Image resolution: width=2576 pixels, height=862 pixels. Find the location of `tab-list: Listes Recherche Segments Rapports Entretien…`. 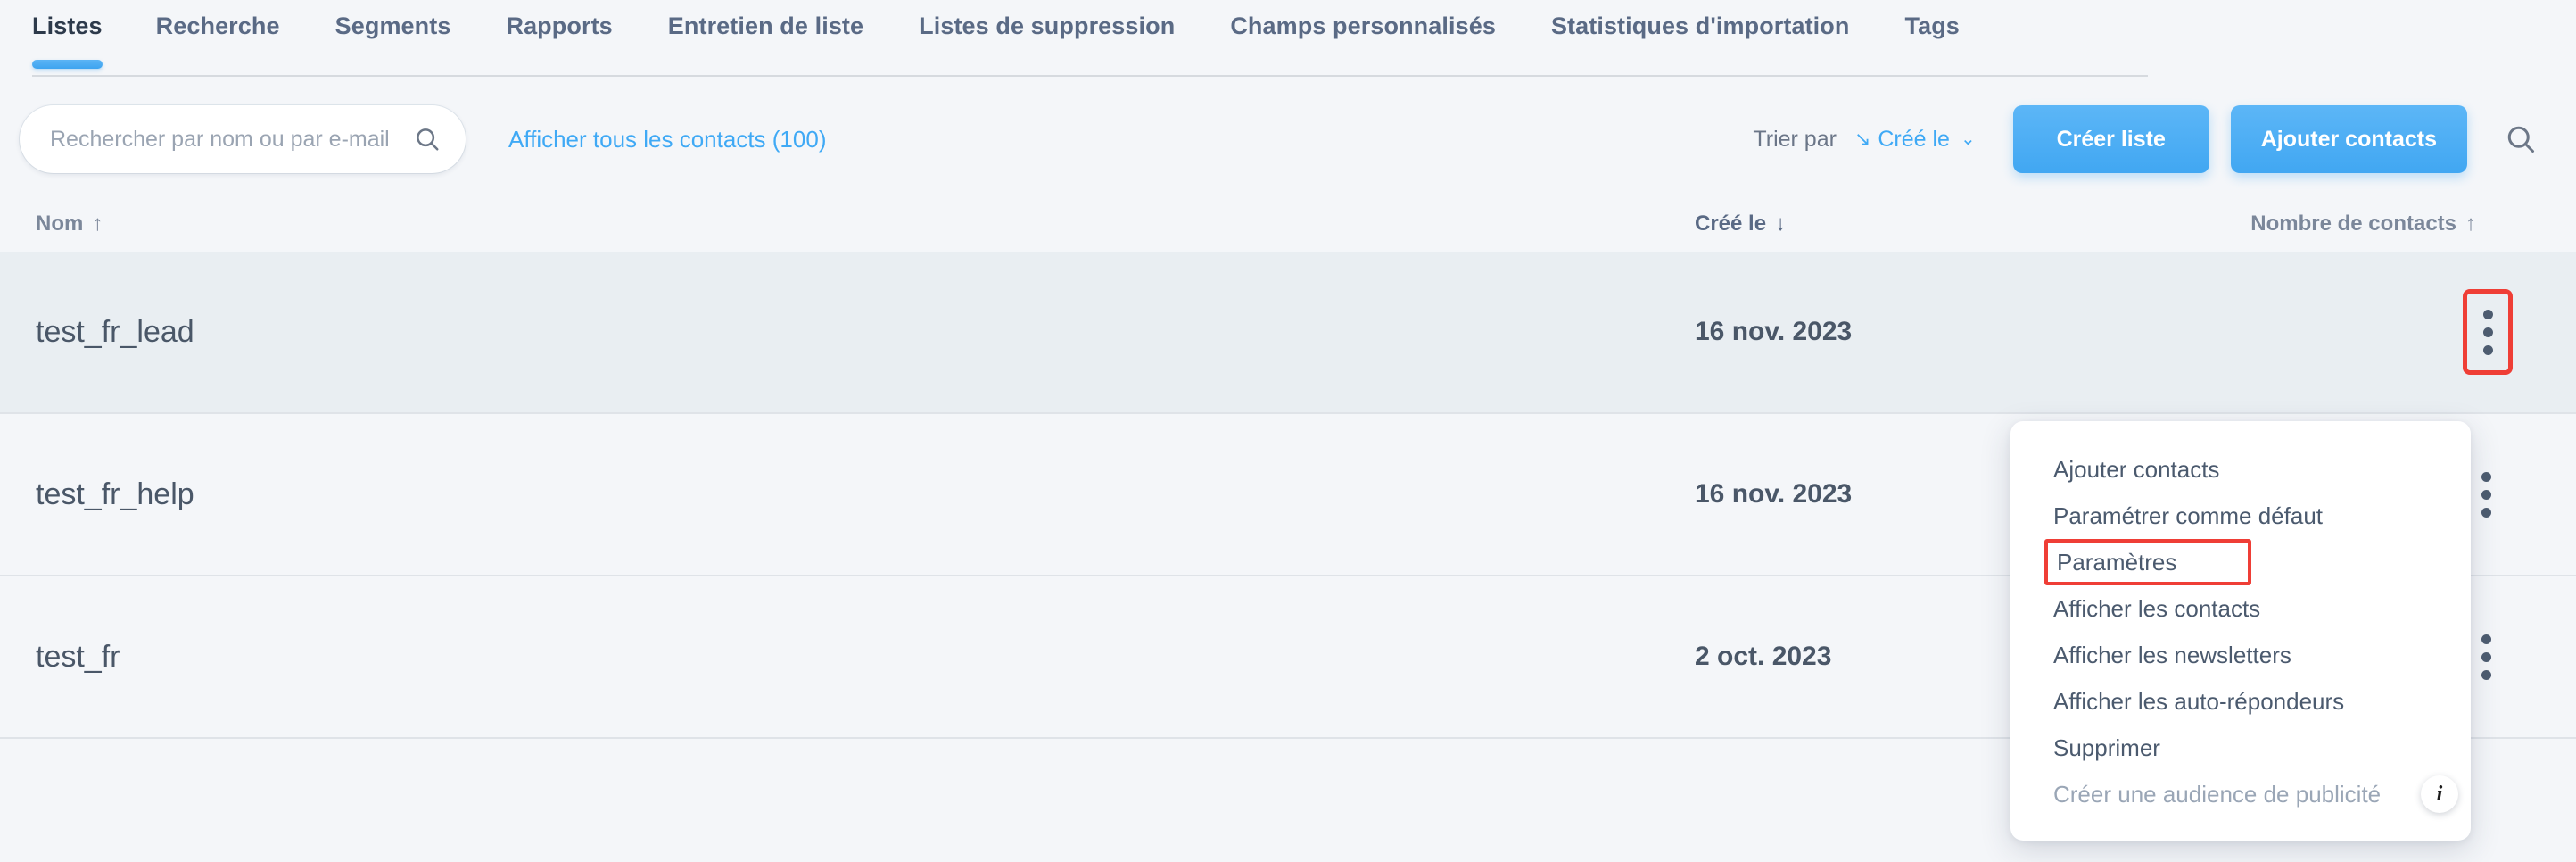

tab-list: Listes Recherche Segments Rapports Entretien… is located at coordinates (1288, 40).